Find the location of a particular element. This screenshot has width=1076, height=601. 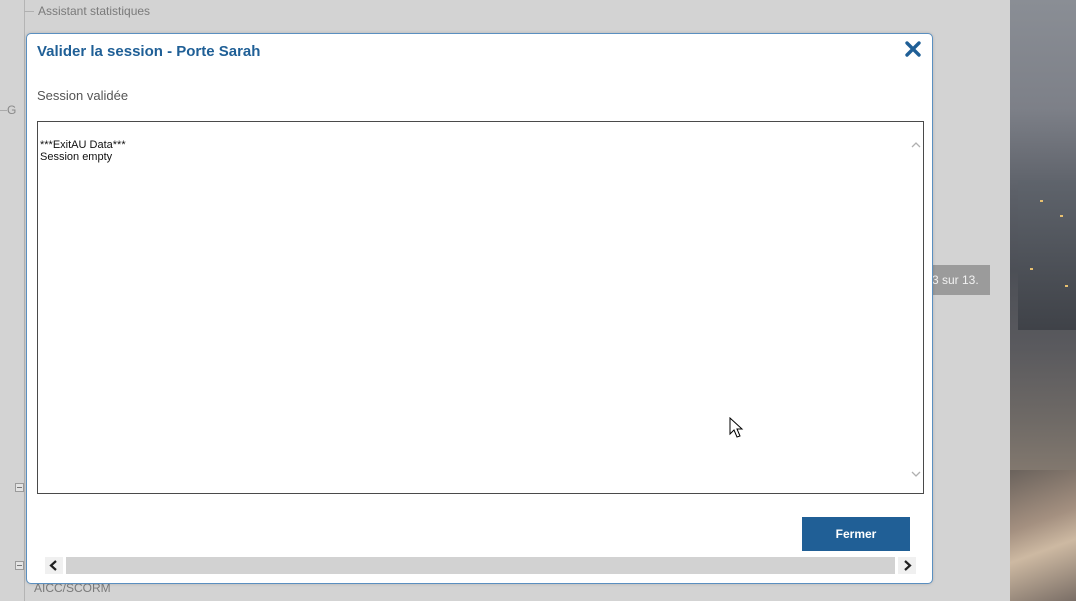

scroll-left-icon is located at coordinates (54, 565).